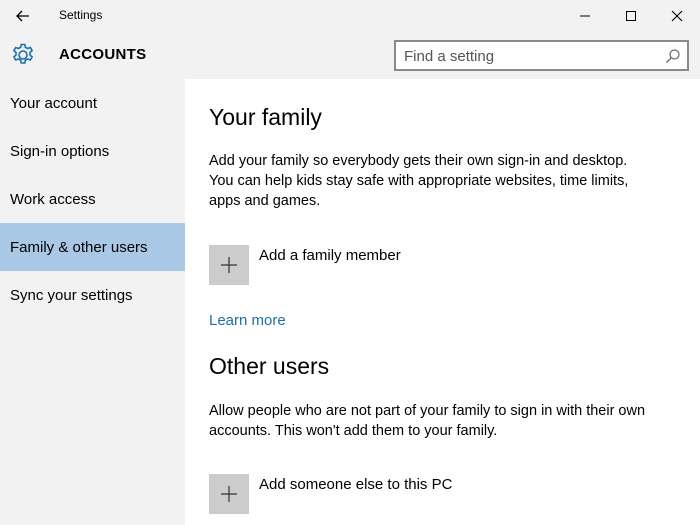 The width and height of the screenshot is (700, 525). What do you see at coordinates (265, 117) in the screenshot?
I see `your-family-heading: Your family` at bounding box center [265, 117].